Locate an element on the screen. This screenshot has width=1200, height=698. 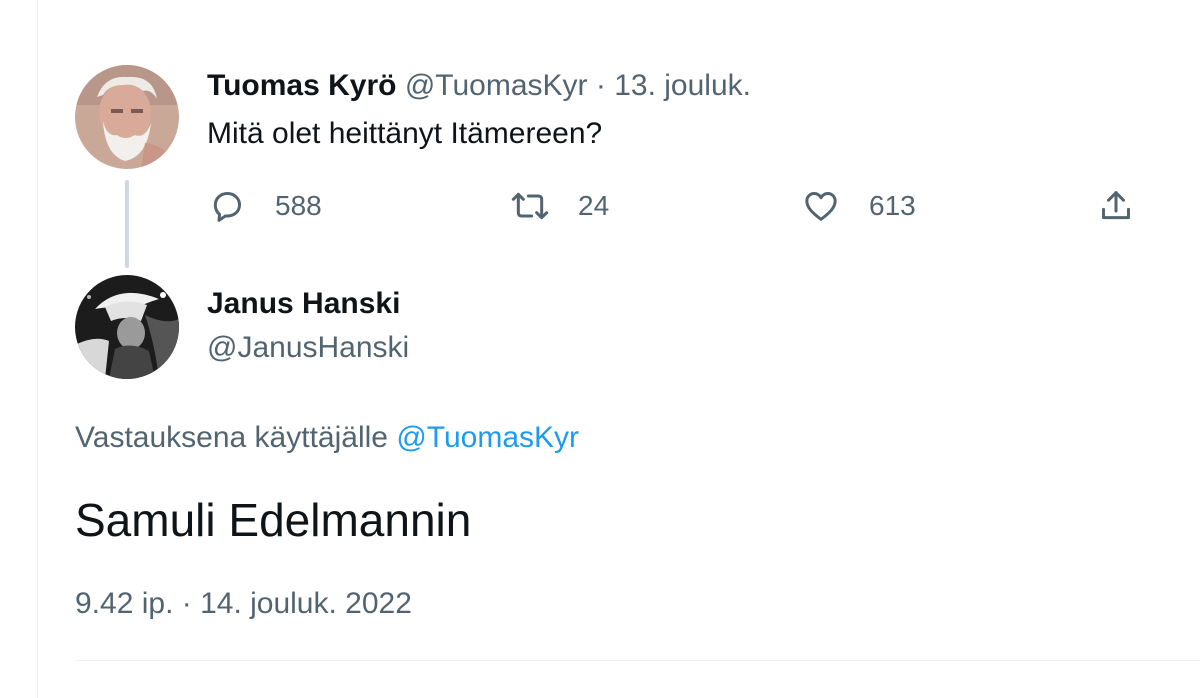
parent-tweet-header: Tuomas Kyrö @TuomasKyr · 13. jouluk. is located at coordinates (479, 86).